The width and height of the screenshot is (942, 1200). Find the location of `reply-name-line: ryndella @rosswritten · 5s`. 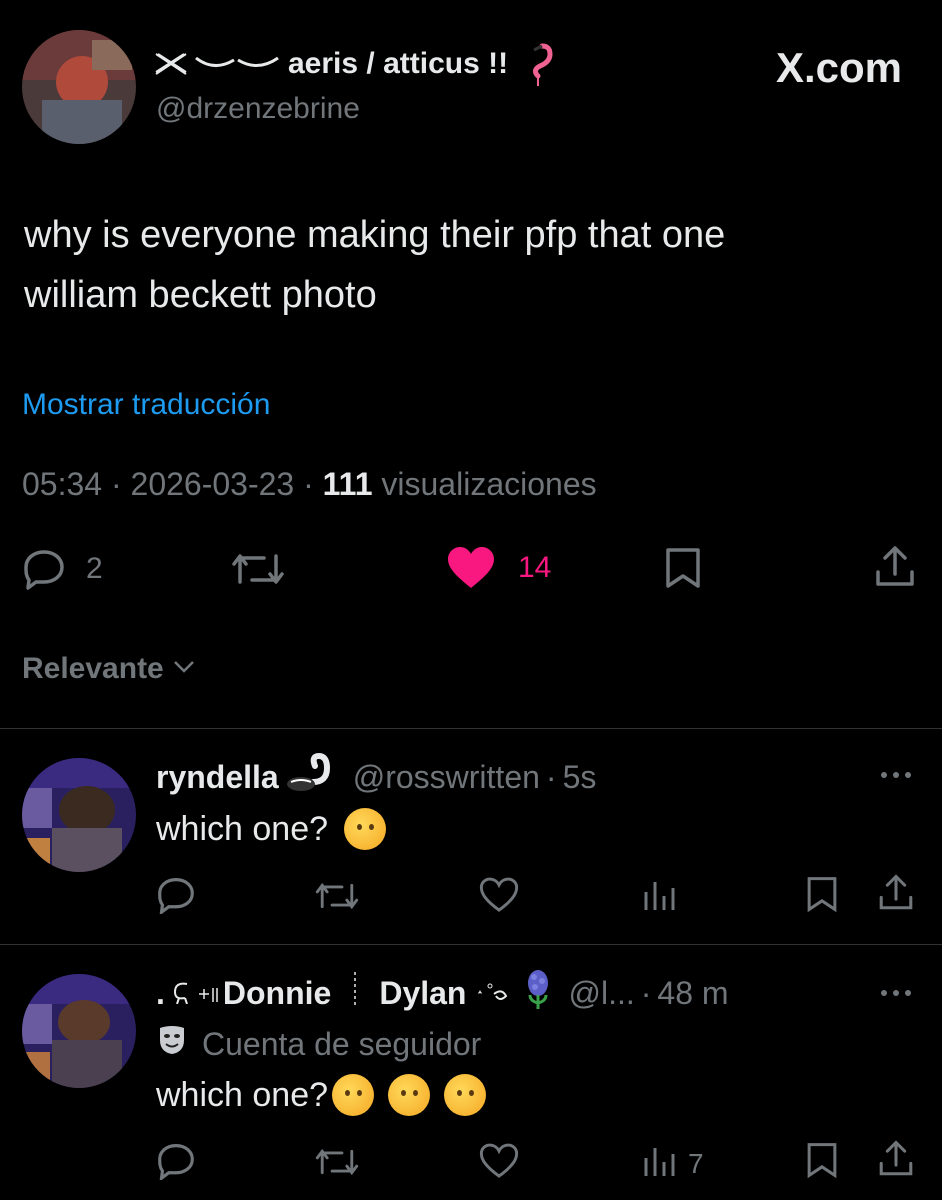

reply-name-line: ryndella @rosswritten · 5s is located at coordinates (376, 775).